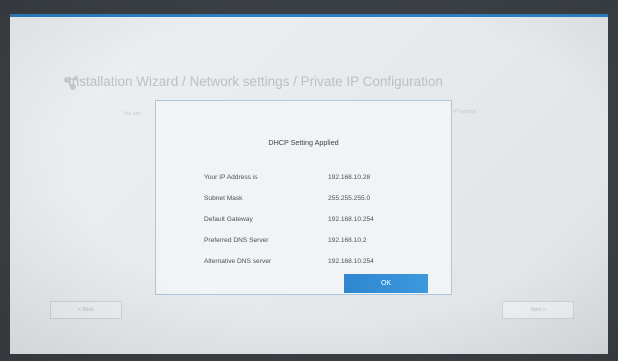 The image size is (618, 361). What do you see at coordinates (351, 219) in the screenshot?
I see `default-gateway-value: 192.168.10.254` at bounding box center [351, 219].